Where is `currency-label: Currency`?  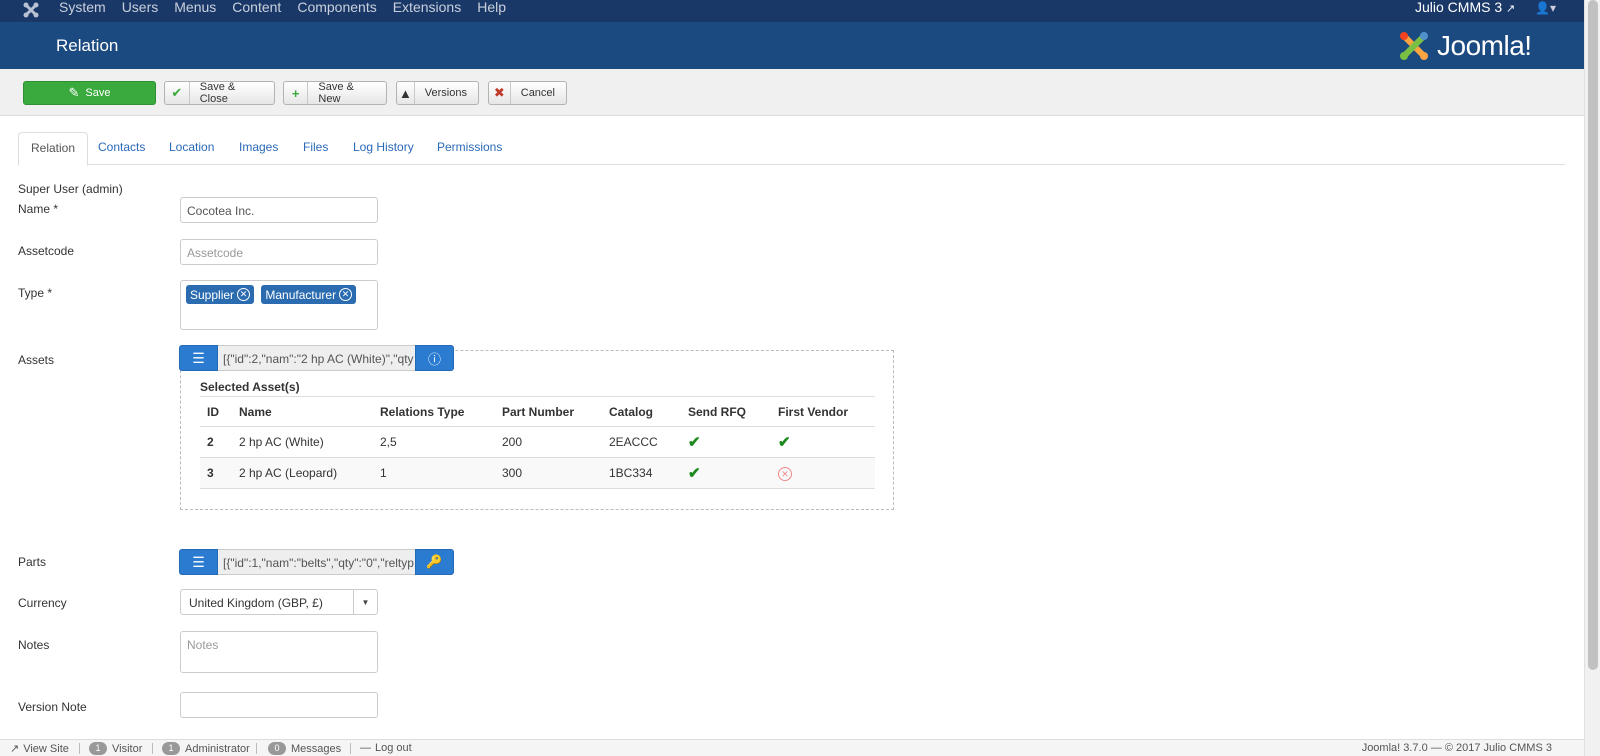
currency-label: Currency is located at coordinates (42, 603).